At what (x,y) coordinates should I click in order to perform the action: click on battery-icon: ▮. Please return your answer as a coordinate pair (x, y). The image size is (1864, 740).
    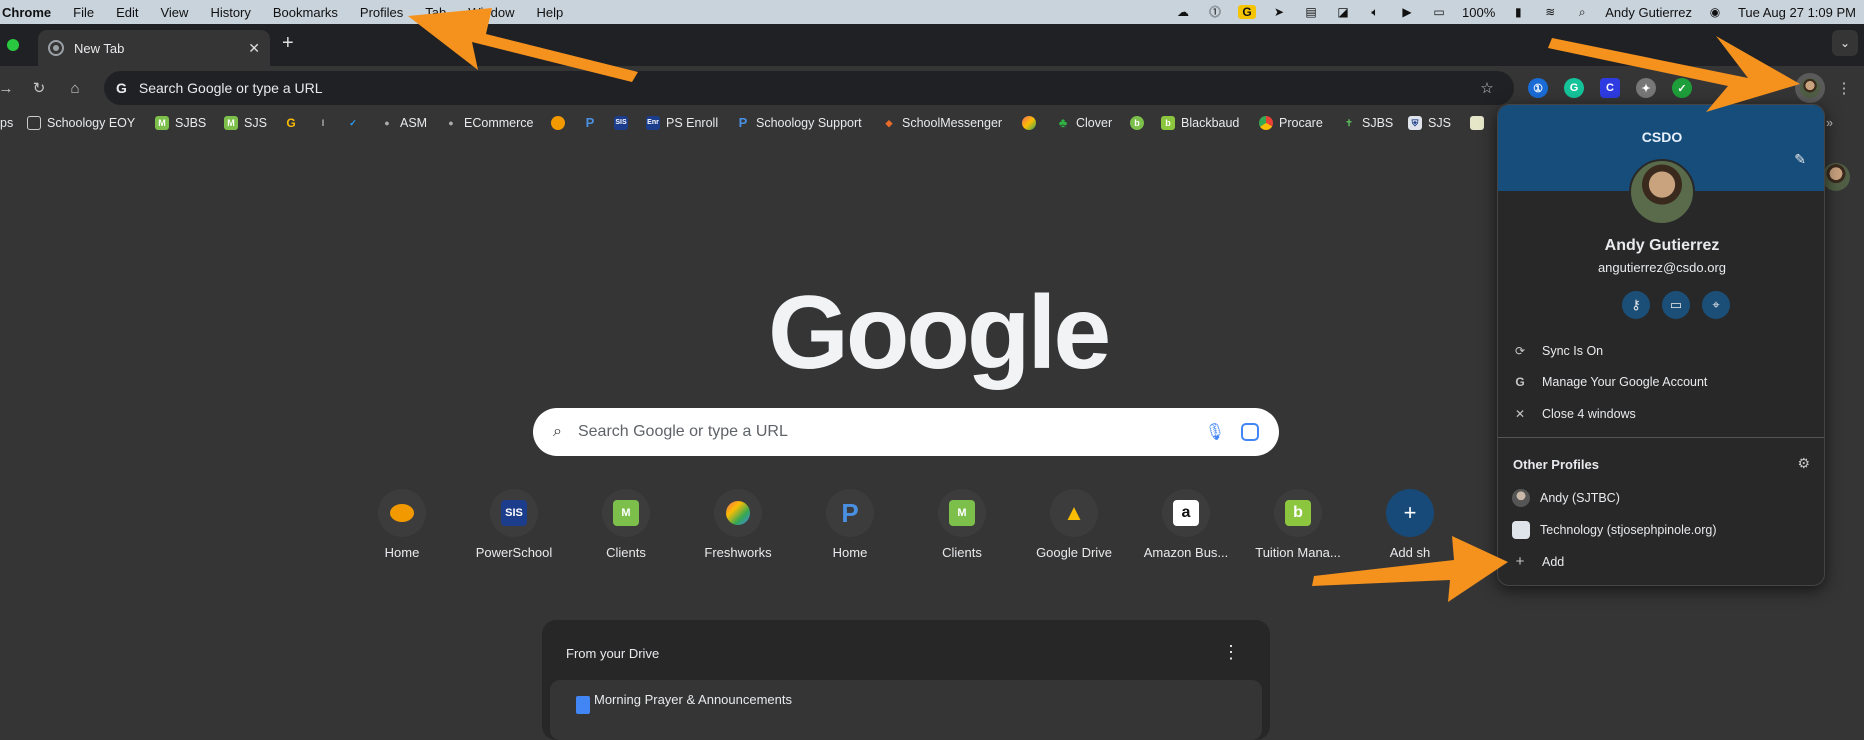
    Looking at the image, I should click on (1518, 12).